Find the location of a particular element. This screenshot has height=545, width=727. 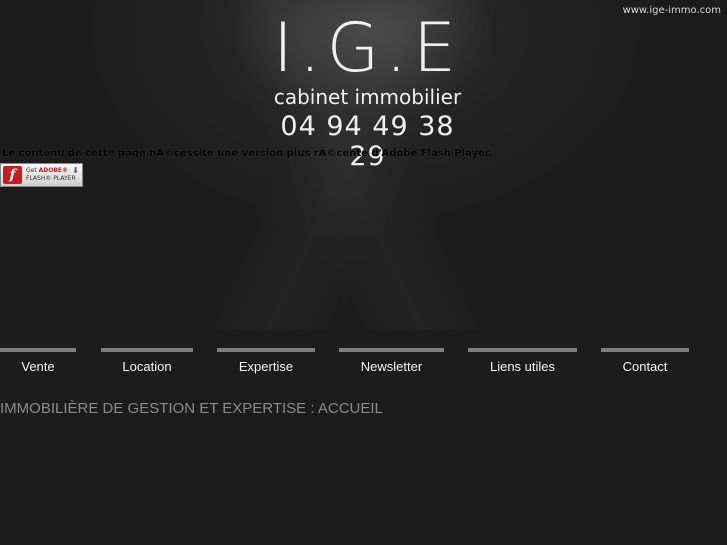

flash-badge-get: Get is located at coordinates (31, 170).